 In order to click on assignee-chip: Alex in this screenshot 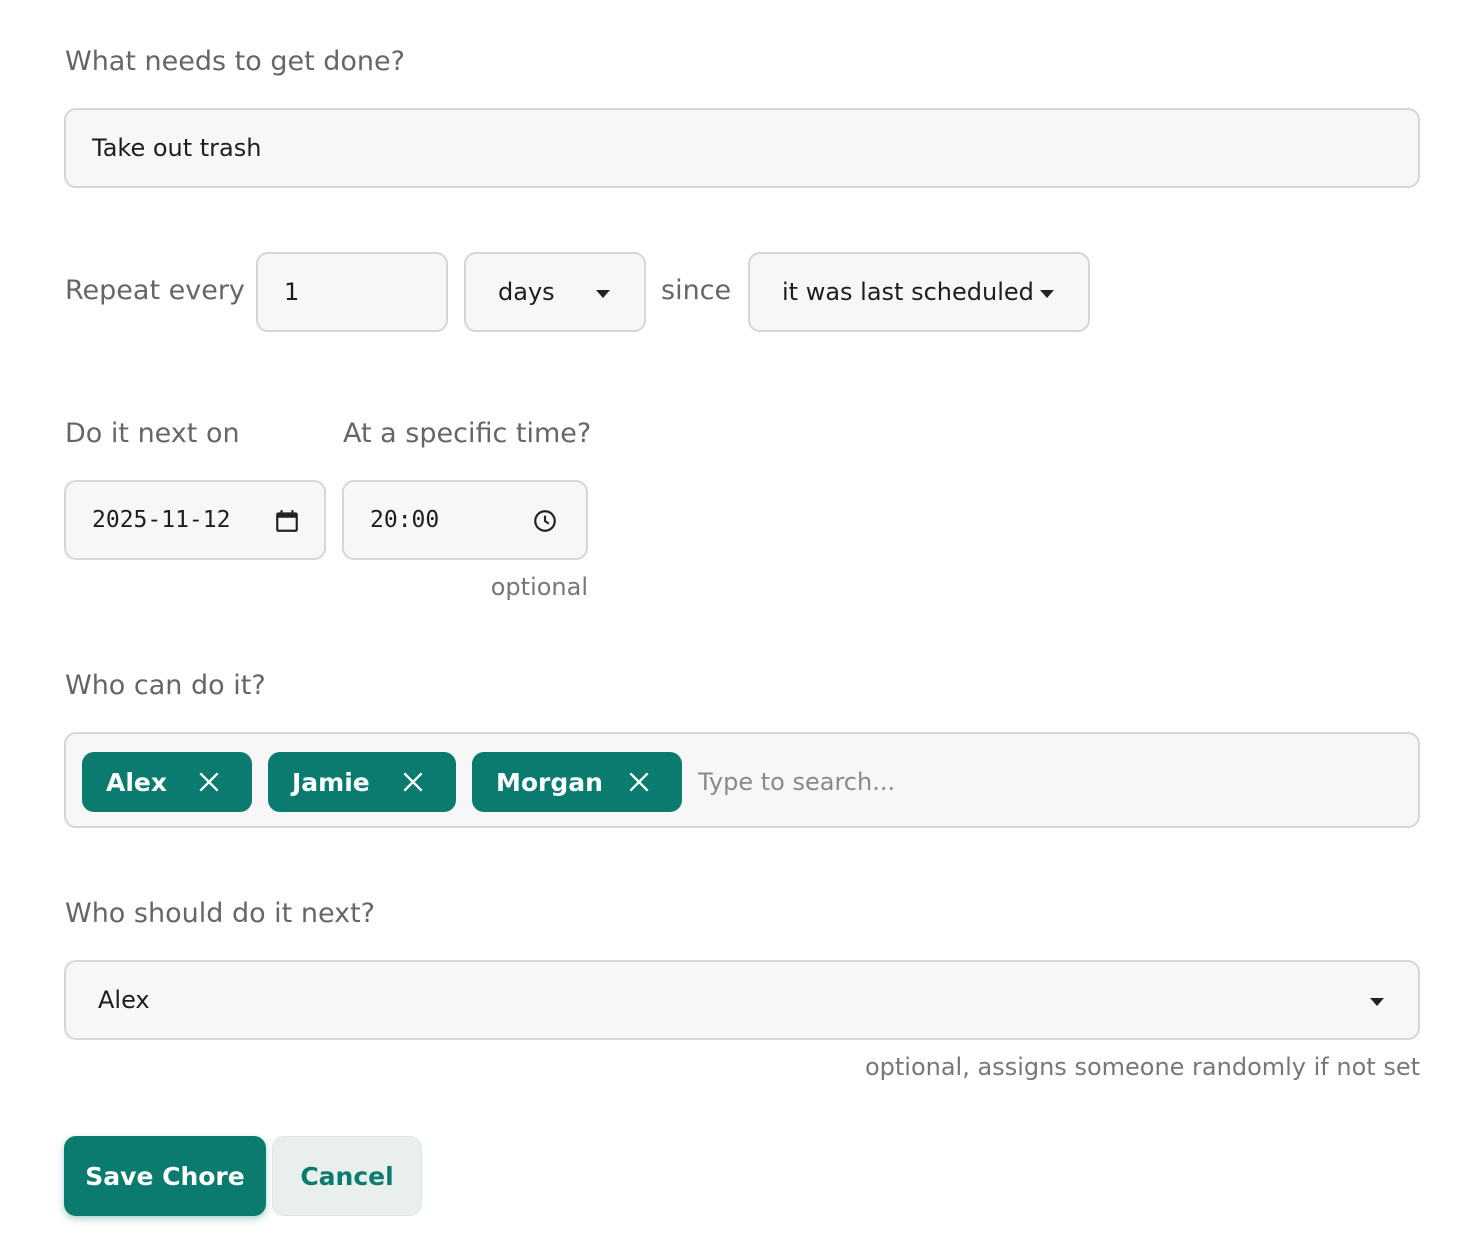, I will do `click(167, 782)`.